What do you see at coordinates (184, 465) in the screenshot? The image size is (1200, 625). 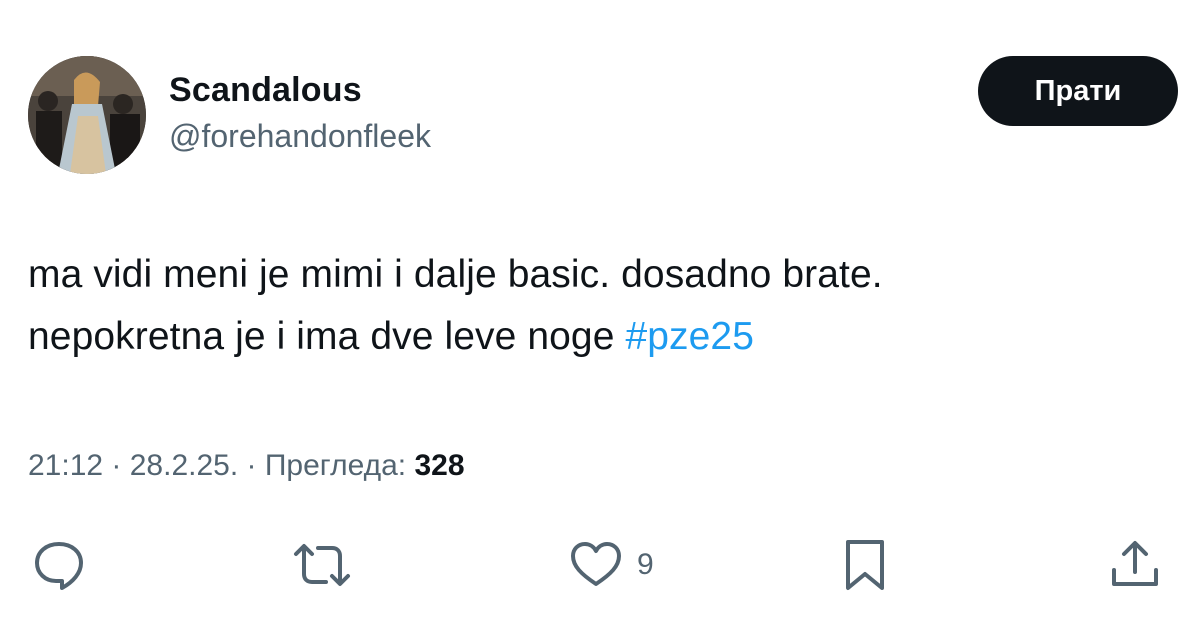 I see `tweet-date: 28.2.25.` at bounding box center [184, 465].